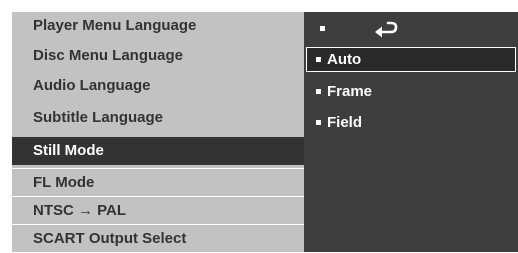  Describe the element at coordinates (158, 238) in the screenshot. I see `menu-item-scart-output-select: SCART Output Select` at that location.